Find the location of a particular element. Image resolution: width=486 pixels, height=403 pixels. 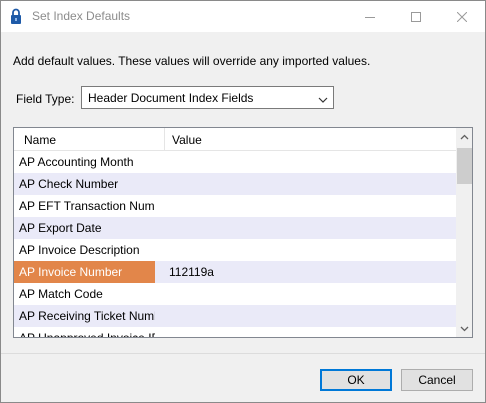

window-title: Set Index Defaults is located at coordinates (81, 16).